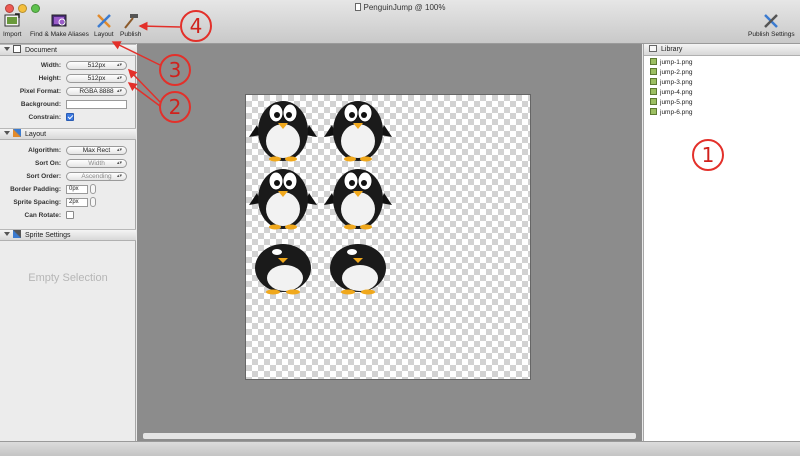 This screenshot has height=456, width=800. What do you see at coordinates (708, 155) in the screenshot?
I see `callout-1: 1` at bounding box center [708, 155].